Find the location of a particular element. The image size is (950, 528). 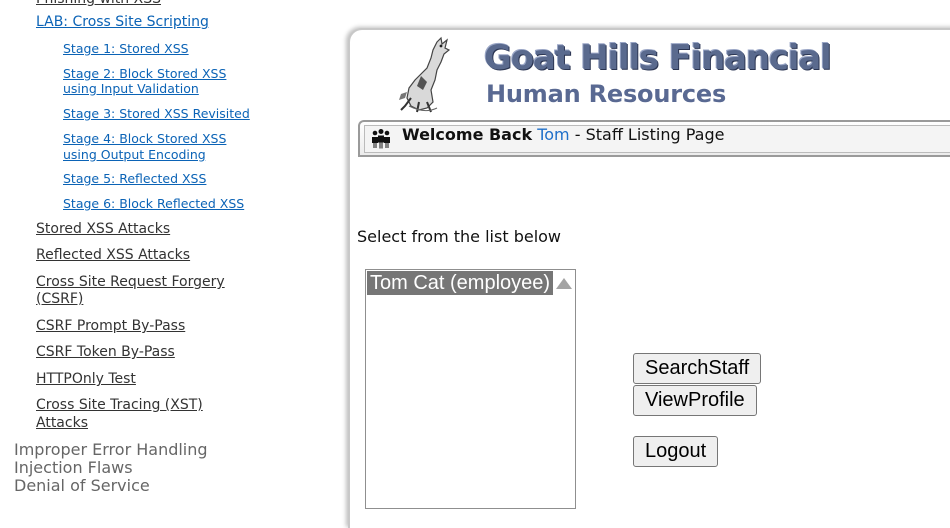

welcome-prefix: Welcome Back is located at coordinates (467, 134).